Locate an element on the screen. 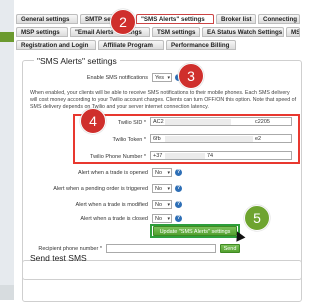 This screenshot has width=320, height=302. alert-opened-value: No is located at coordinates (159, 173).